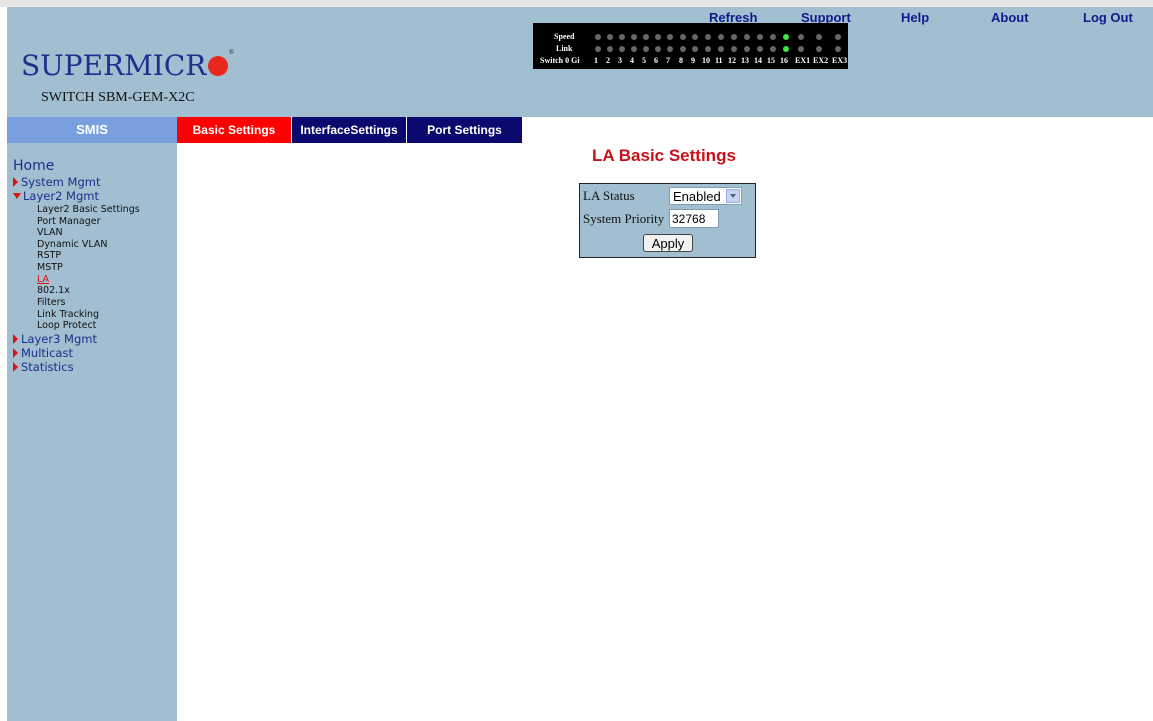 Image resolution: width=1153 pixels, height=721 pixels. What do you see at coordinates (656, 60) in the screenshot?
I see `port-number-label: 6` at bounding box center [656, 60].